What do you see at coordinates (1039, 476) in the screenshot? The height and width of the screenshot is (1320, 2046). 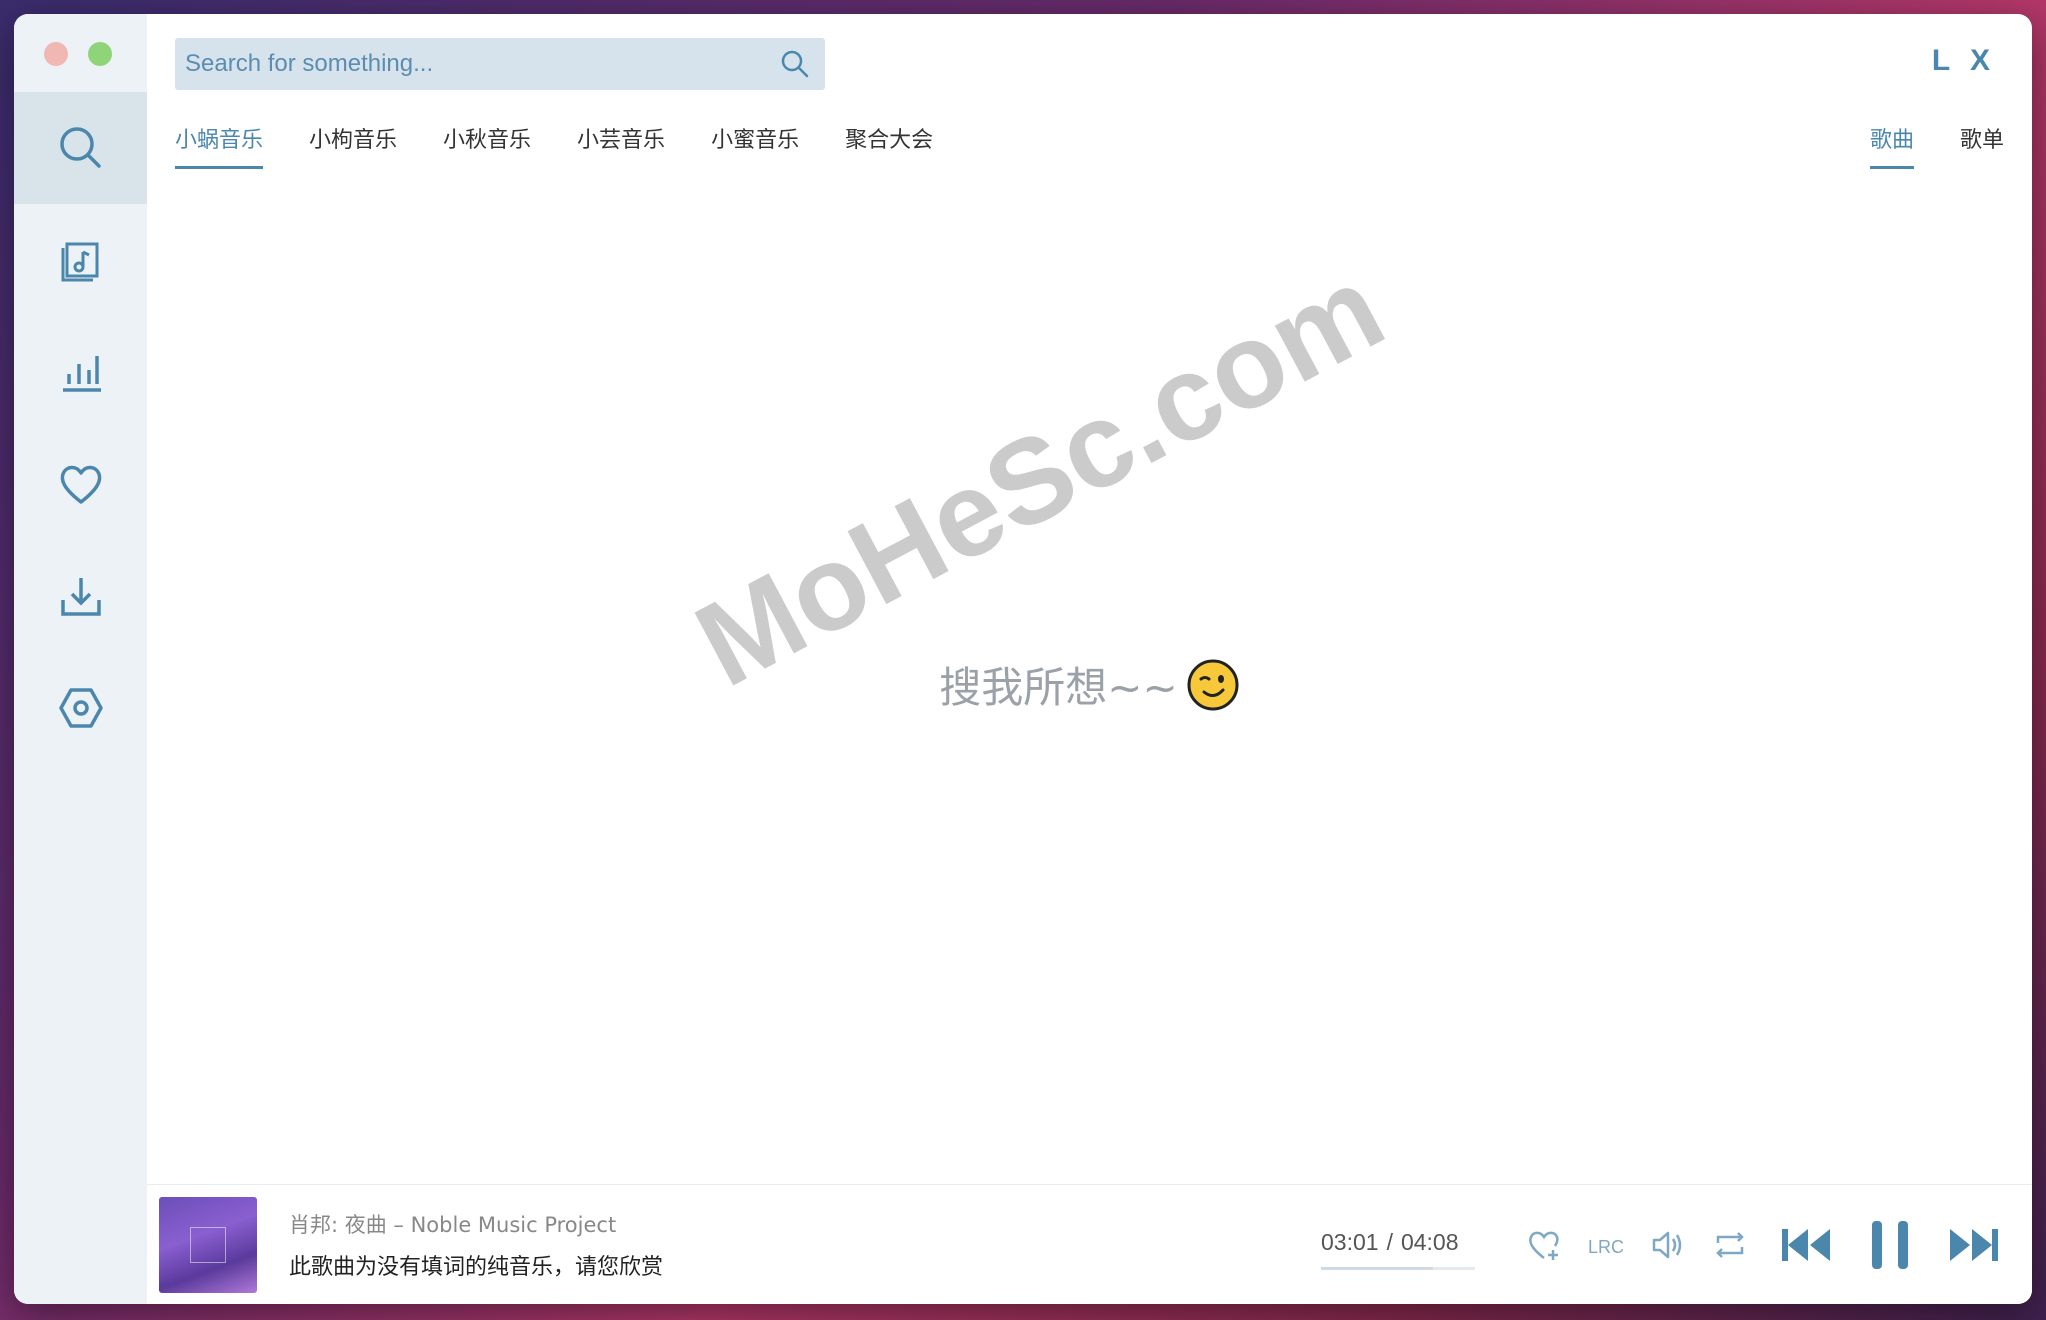 I see `watermark: MoHeSc.com` at bounding box center [1039, 476].